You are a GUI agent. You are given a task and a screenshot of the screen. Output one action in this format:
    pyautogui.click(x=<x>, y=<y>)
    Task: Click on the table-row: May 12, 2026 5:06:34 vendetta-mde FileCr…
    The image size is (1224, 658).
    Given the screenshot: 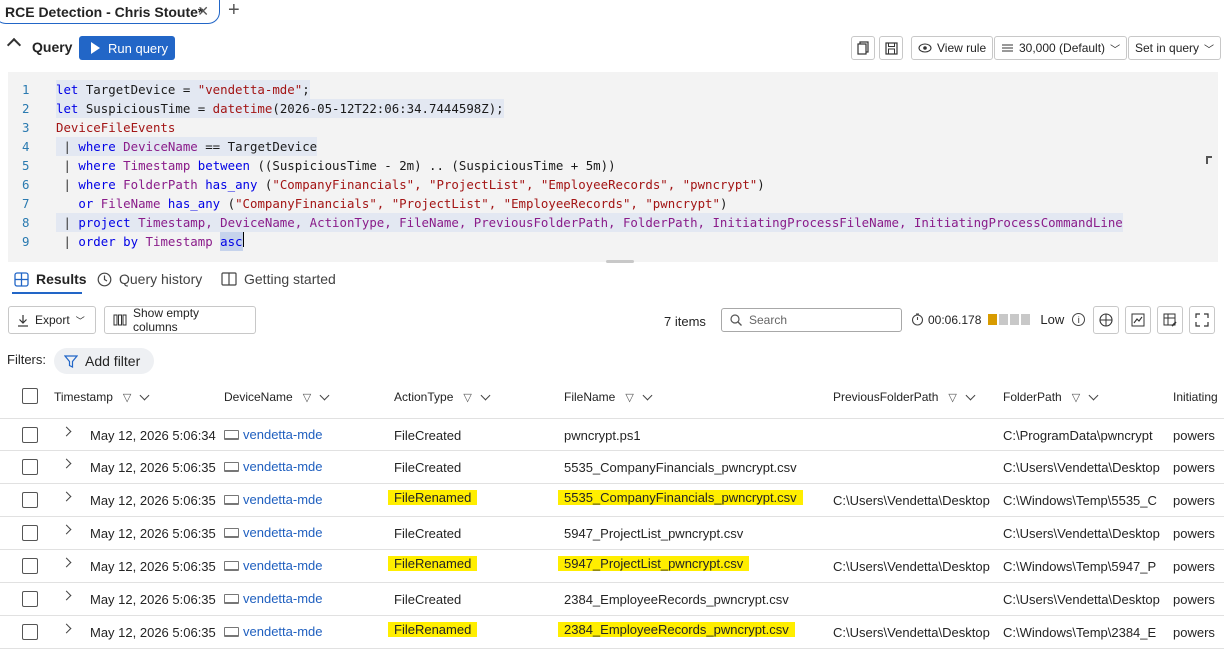 What is the action you would take?
    pyautogui.click(x=612, y=434)
    